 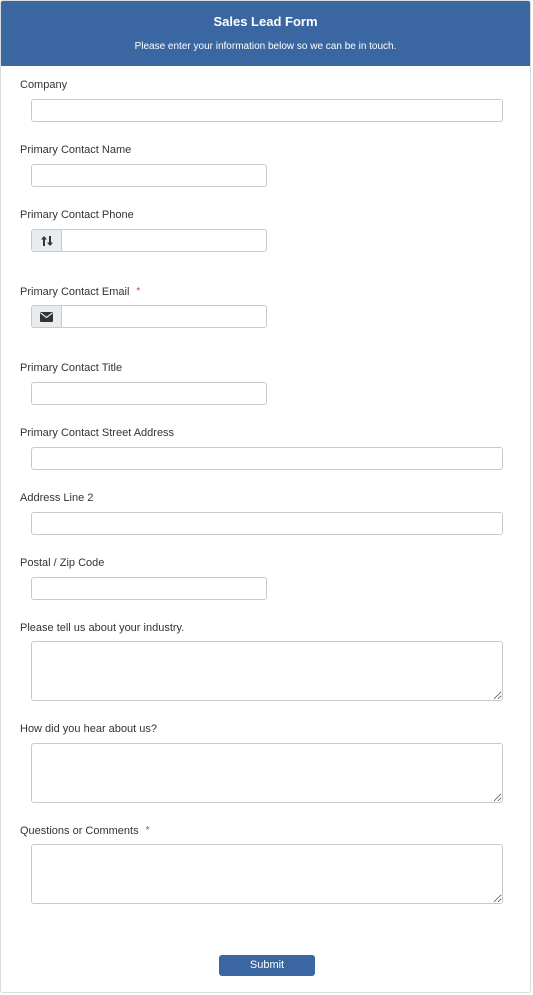 I want to click on contact-name-label: Primary Contact Name, so click(x=75, y=150).